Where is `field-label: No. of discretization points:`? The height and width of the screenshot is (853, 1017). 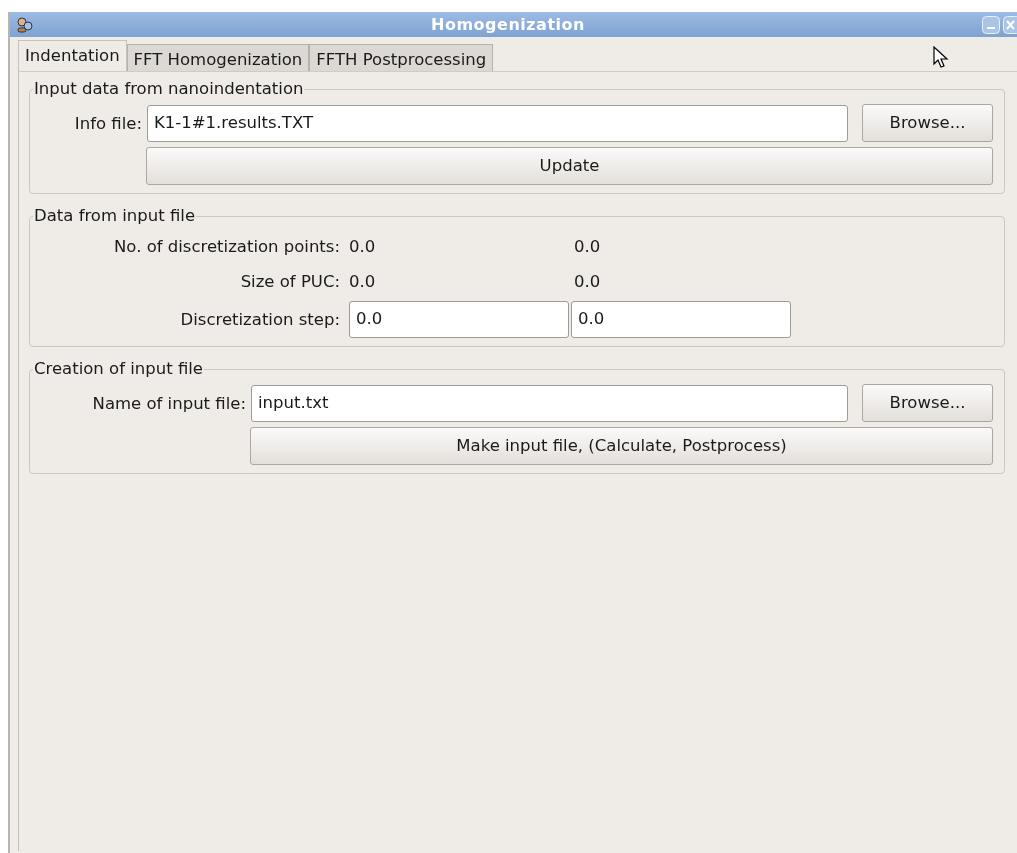 field-label: No. of discretization points: is located at coordinates (227, 246).